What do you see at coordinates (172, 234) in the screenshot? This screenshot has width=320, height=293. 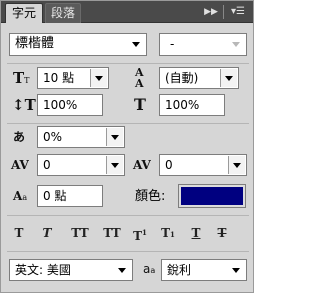 I see `subscript-mark: 1` at bounding box center [172, 234].